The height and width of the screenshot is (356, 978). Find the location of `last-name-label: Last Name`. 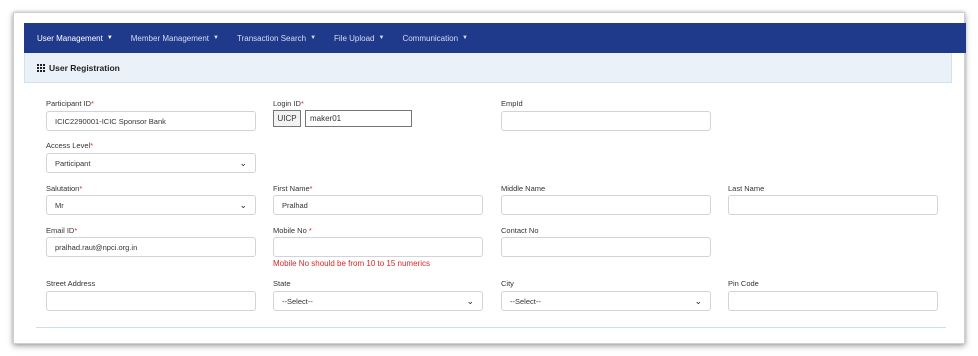

last-name-label: Last Name is located at coordinates (746, 188).